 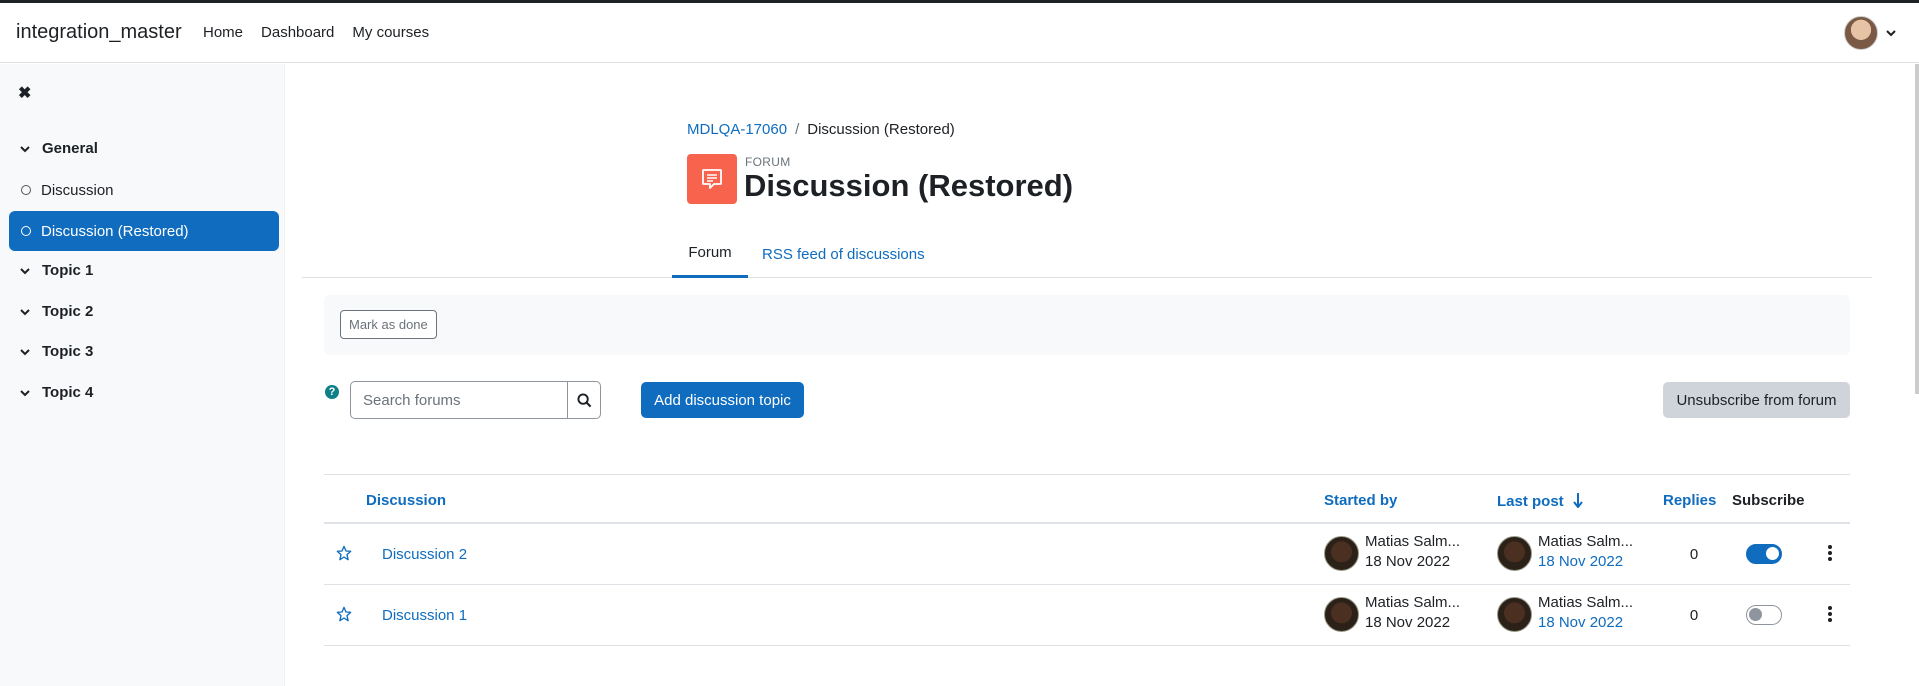 What do you see at coordinates (1087, 325) in the screenshot?
I see `activity-completion-bar: Mark as done` at bounding box center [1087, 325].